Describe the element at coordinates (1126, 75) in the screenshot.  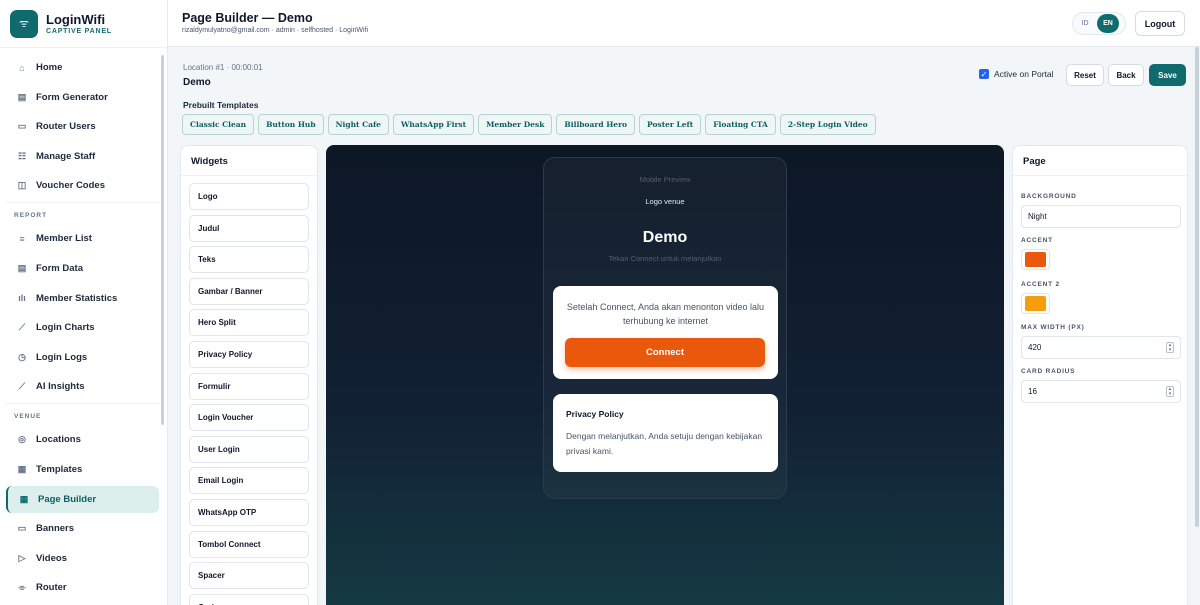
I see `back-button: Back` at that location.